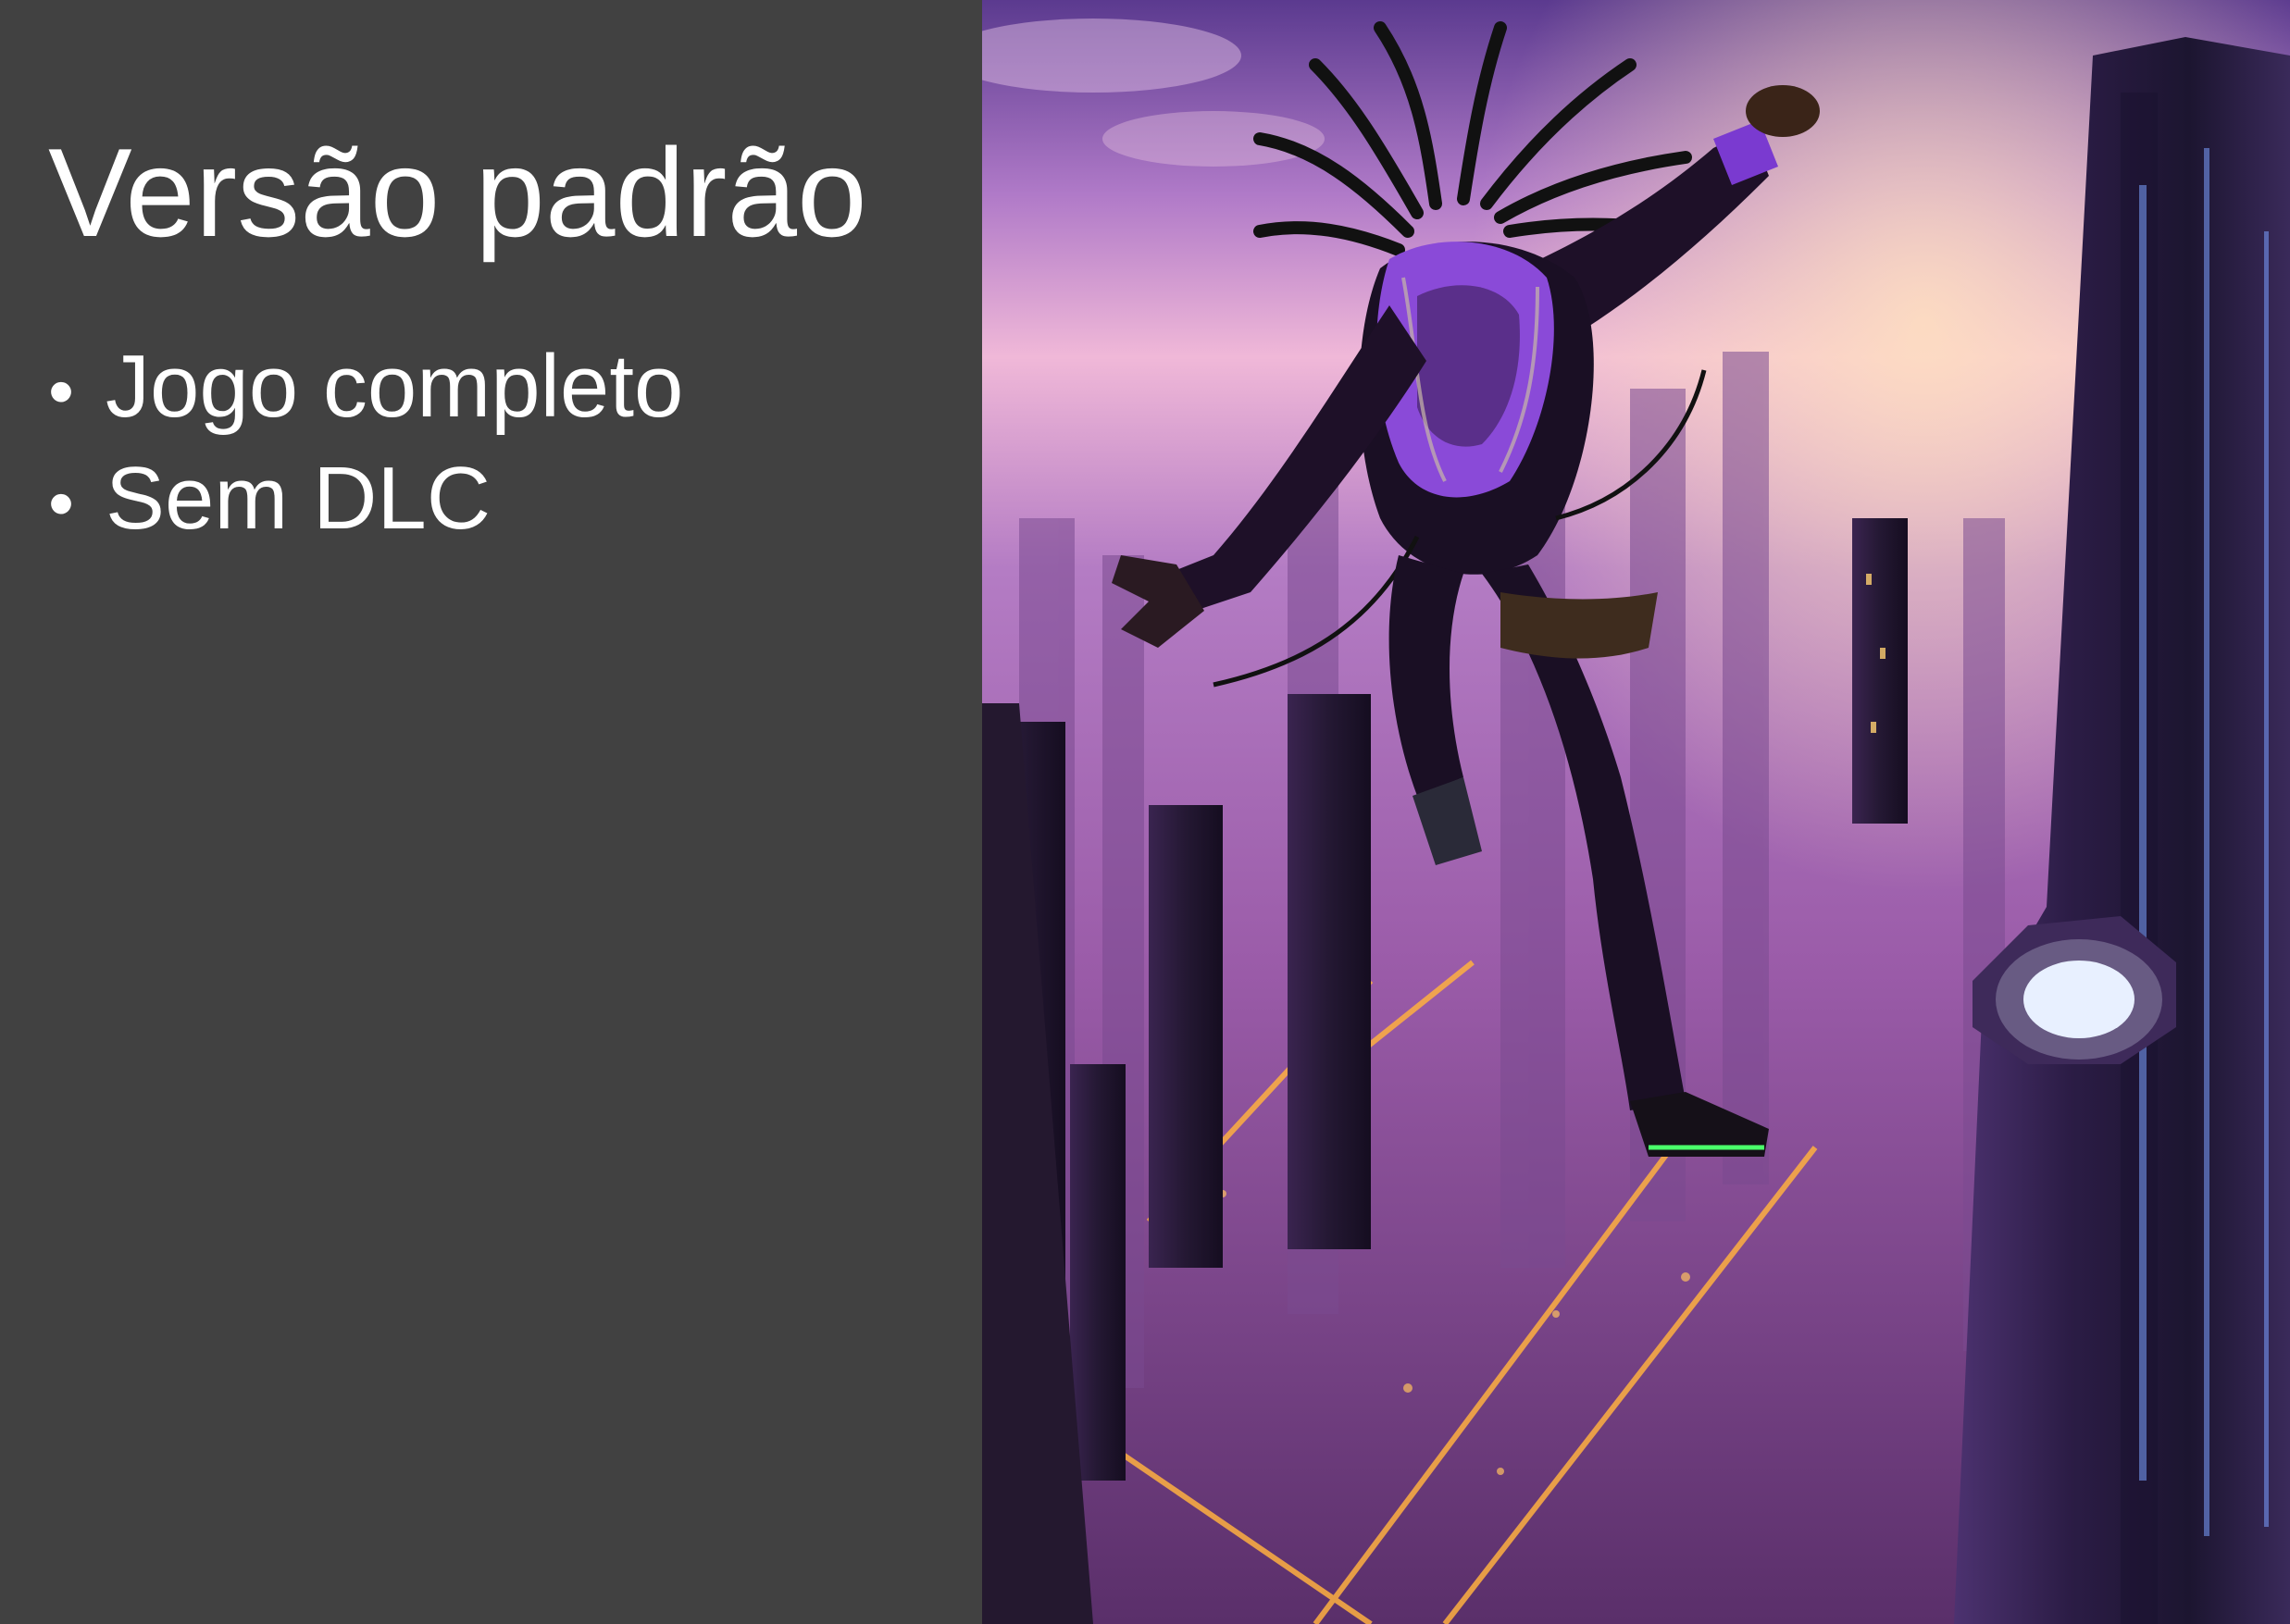 Image resolution: width=2290 pixels, height=1624 pixels. I want to click on slide-title: Versão padrão, so click(458, 192).